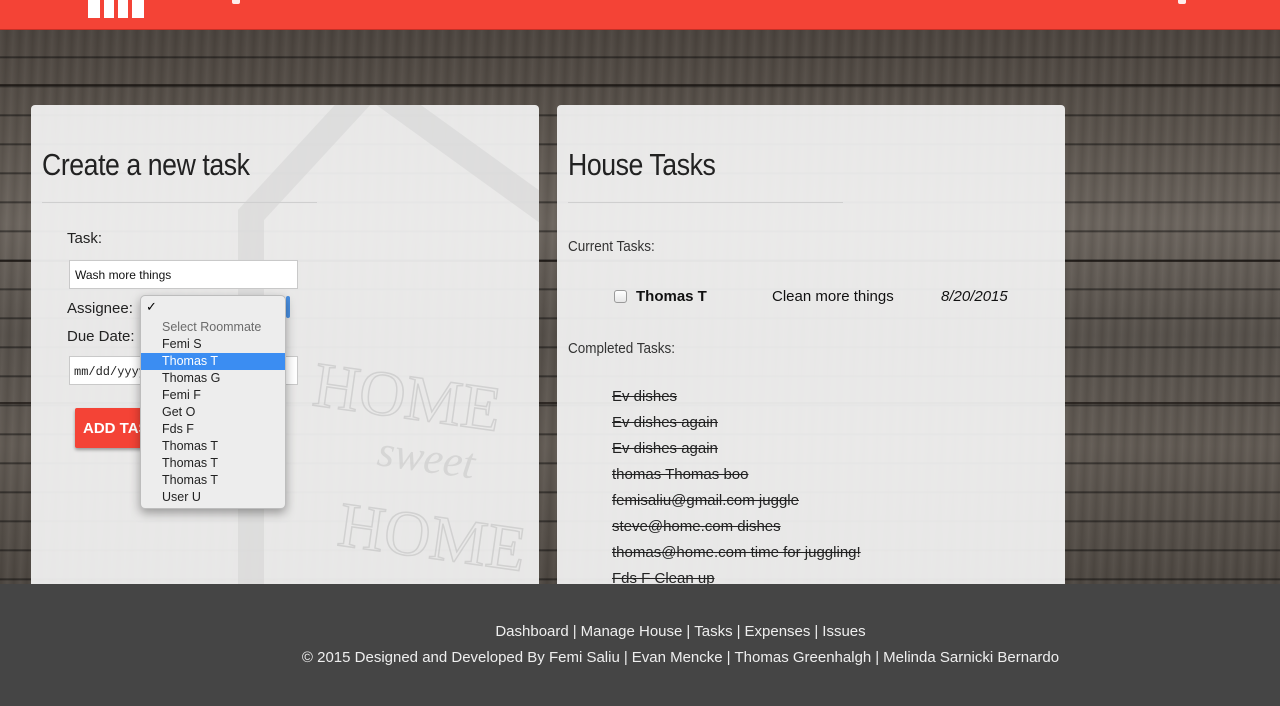 This screenshot has width=1280, height=706. I want to click on current-tasks-label: Current Tasks:, so click(611, 246).